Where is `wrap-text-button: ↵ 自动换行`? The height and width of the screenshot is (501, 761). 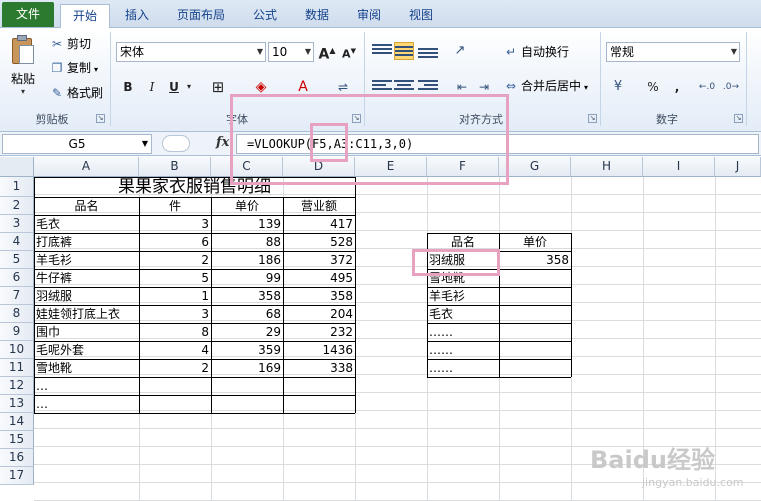
wrap-text-button: ↵ 自动换行 is located at coordinates (536, 52).